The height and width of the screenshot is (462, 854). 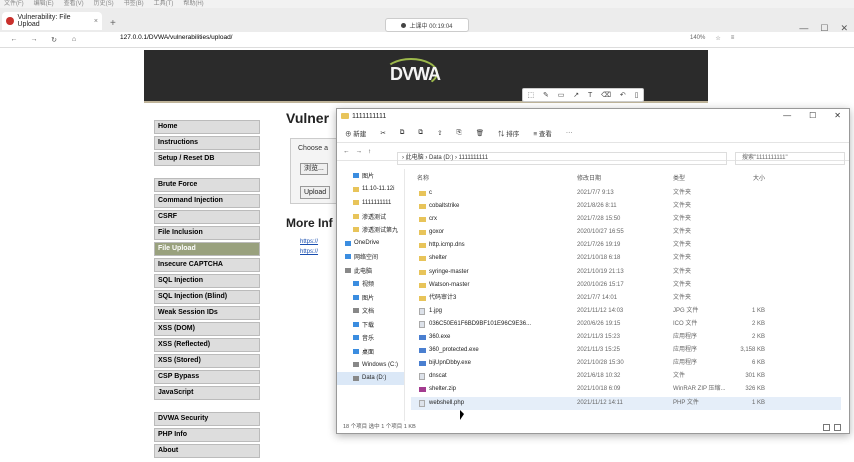 I want to click on sidebar-item-file-inclusion: File Inclusion, so click(x=207, y=233).